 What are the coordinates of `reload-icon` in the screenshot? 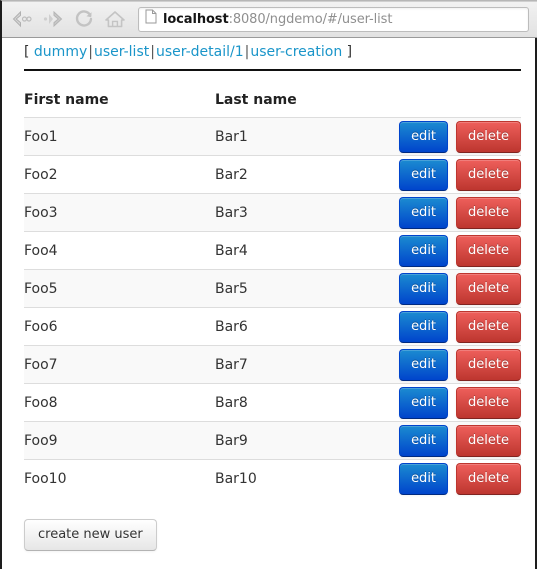 It's located at (84, 19).